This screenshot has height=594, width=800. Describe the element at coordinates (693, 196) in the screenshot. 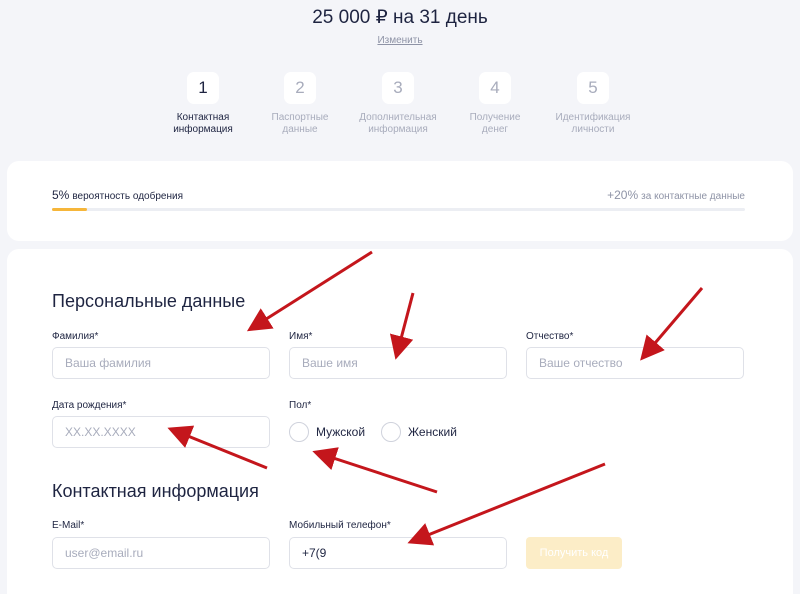

I see `bonus-text: за контактные данные` at that location.